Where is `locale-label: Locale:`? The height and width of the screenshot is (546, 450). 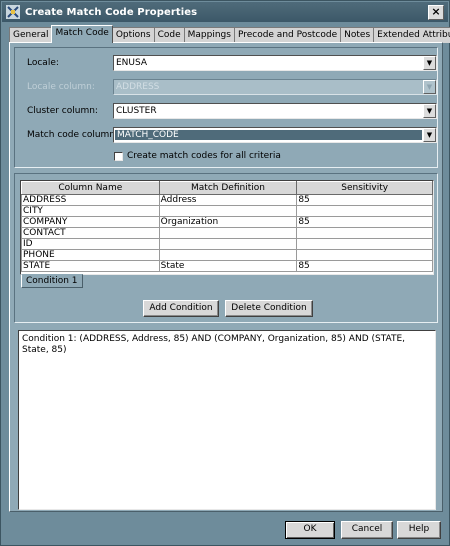 locale-label: Locale: is located at coordinates (43, 63).